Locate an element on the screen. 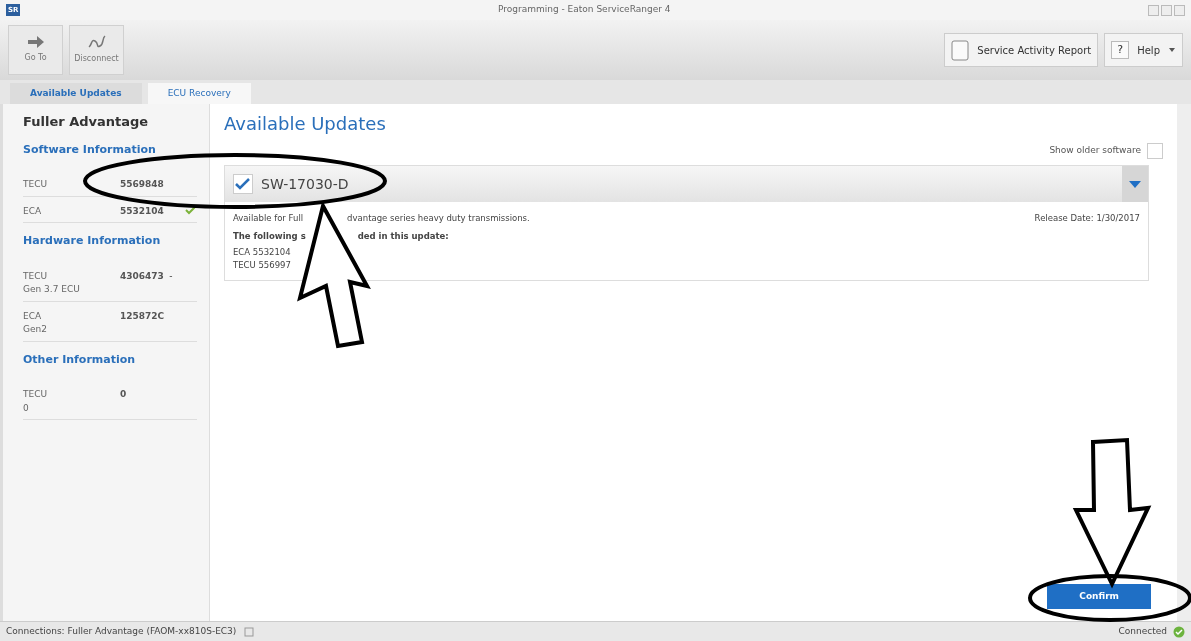  release-date: Release Date: 1/30/2017 is located at coordinates (1087, 218).